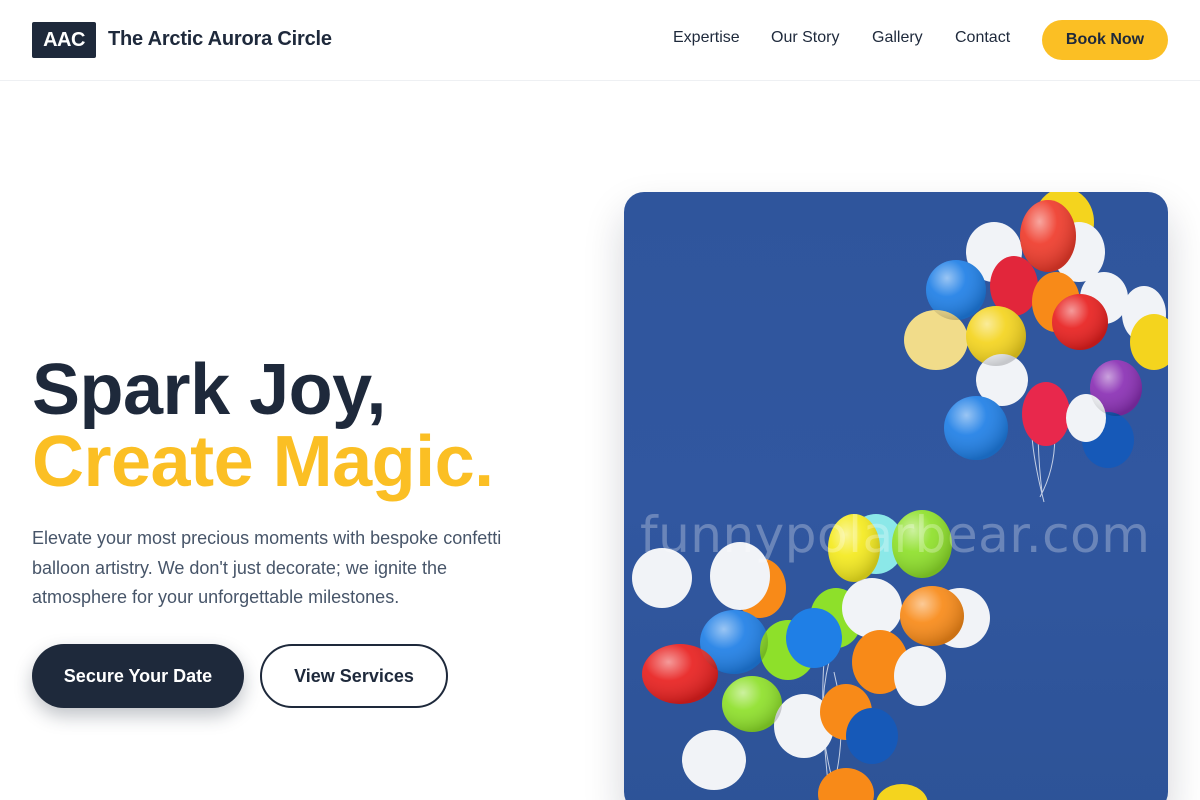 Image resolution: width=1200 pixels, height=800 pixels. I want to click on nav-link-gallery: Gallery, so click(897, 38).